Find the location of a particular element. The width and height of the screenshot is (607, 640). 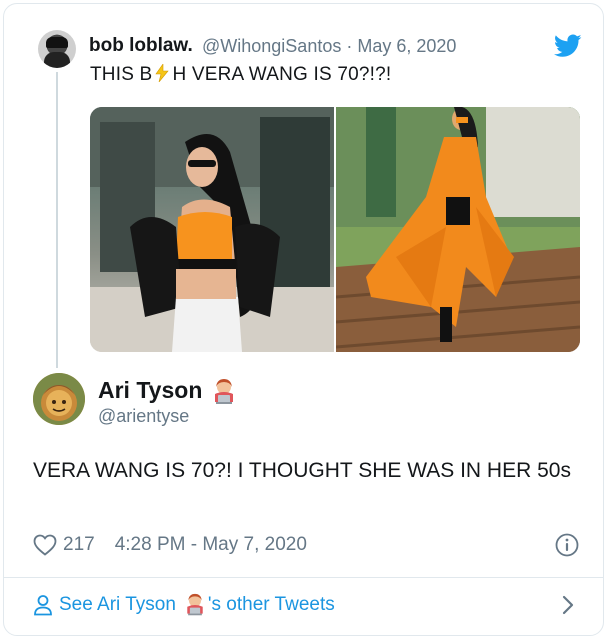

quoted-text-end: H VERA WANG IS 70?!?! is located at coordinates (282, 74).